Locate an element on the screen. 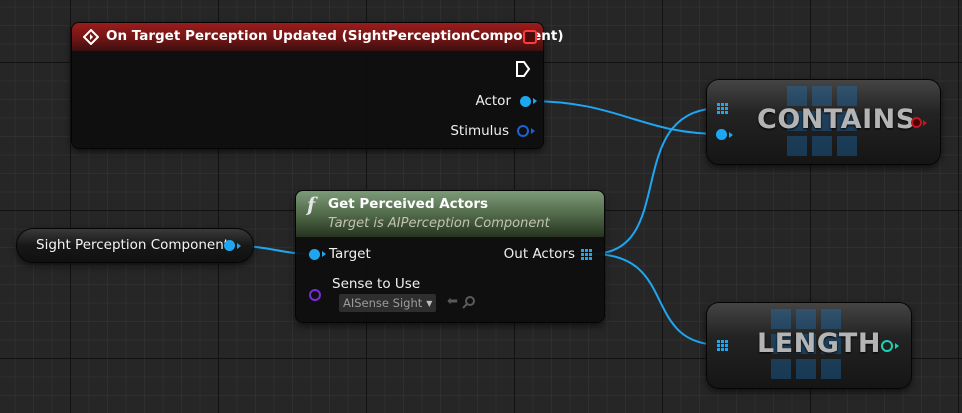  class-pin-icon is located at coordinates (315, 295).